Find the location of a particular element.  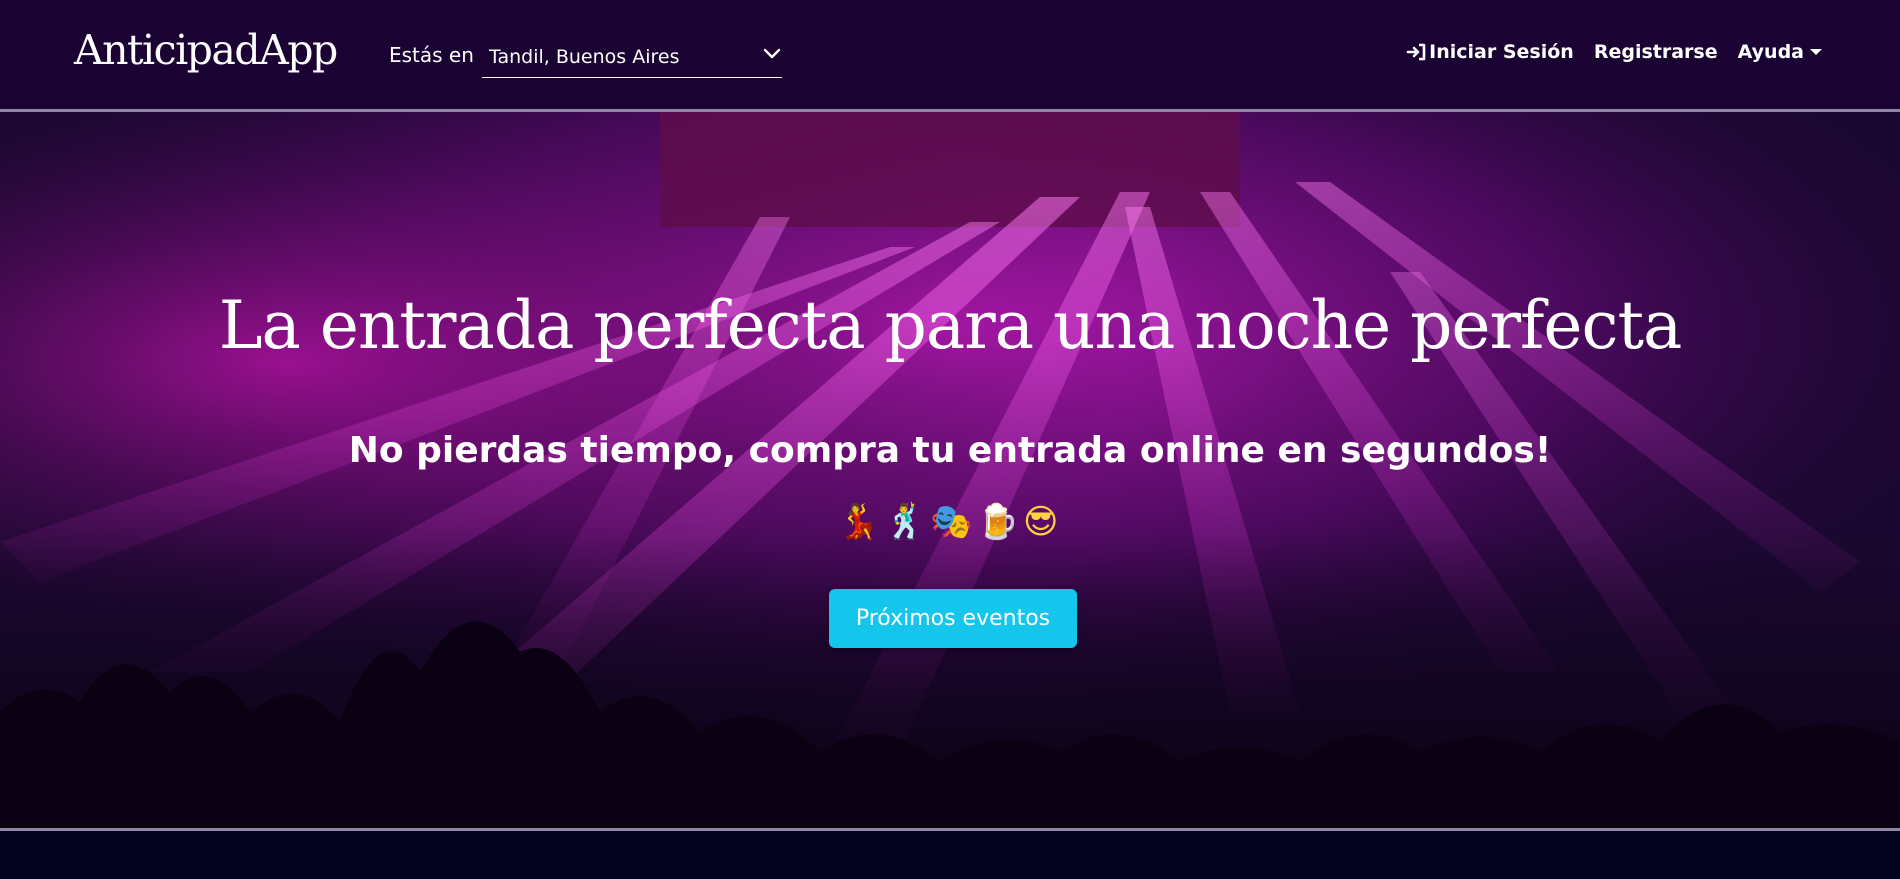

page-bottom-band is located at coordinates (950, 855).